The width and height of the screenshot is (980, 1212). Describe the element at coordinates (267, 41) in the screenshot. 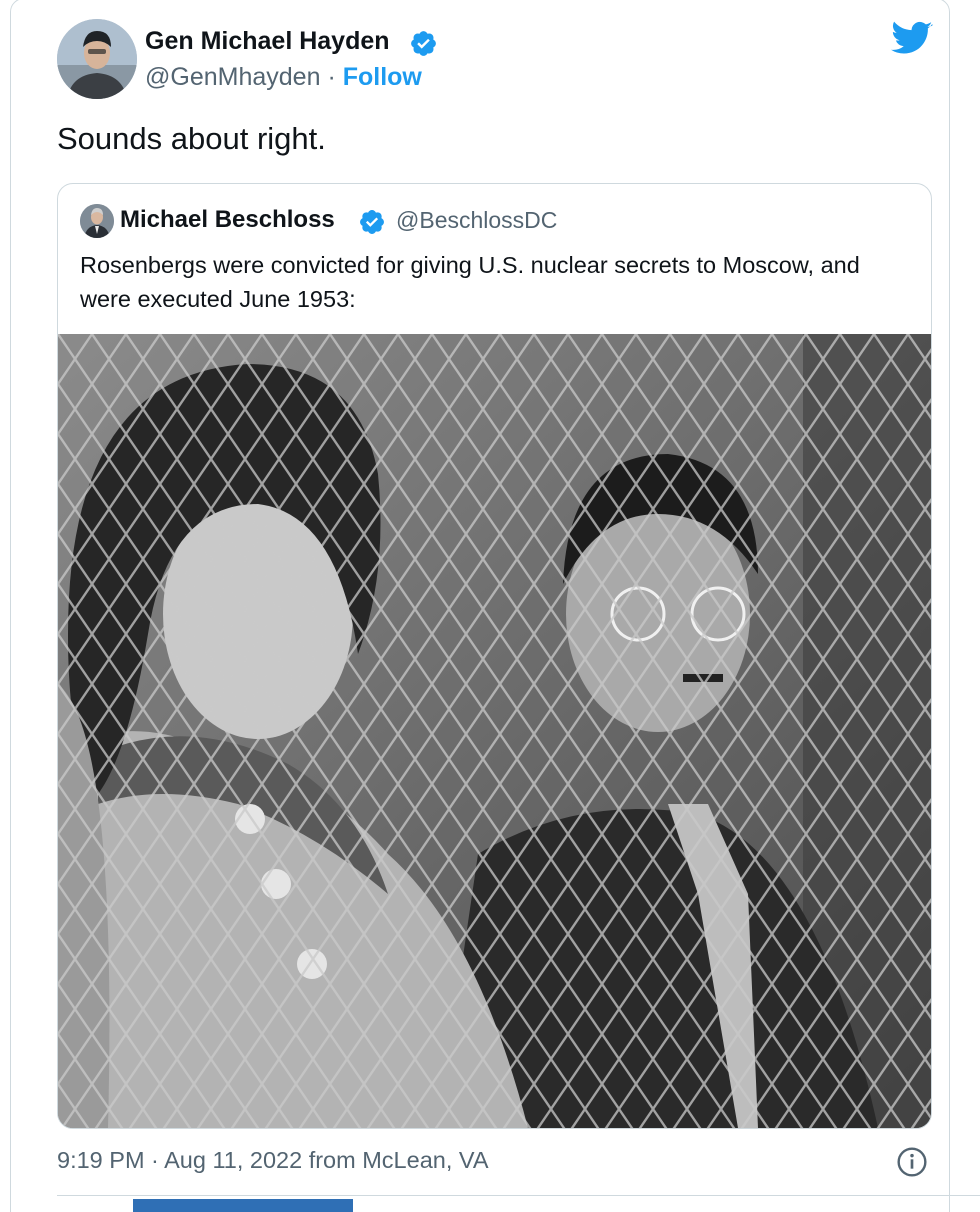

I see `author-name: Gen Michael Hayden` at that location.